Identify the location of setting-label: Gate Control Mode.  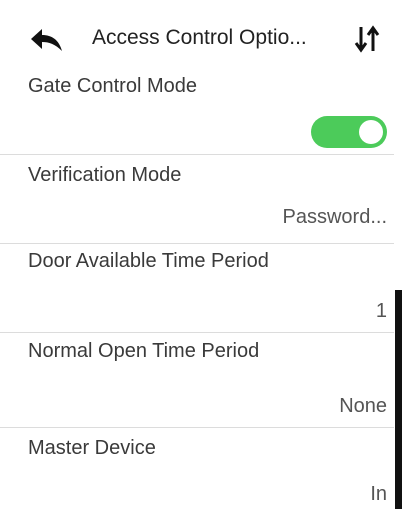
(112, 86).